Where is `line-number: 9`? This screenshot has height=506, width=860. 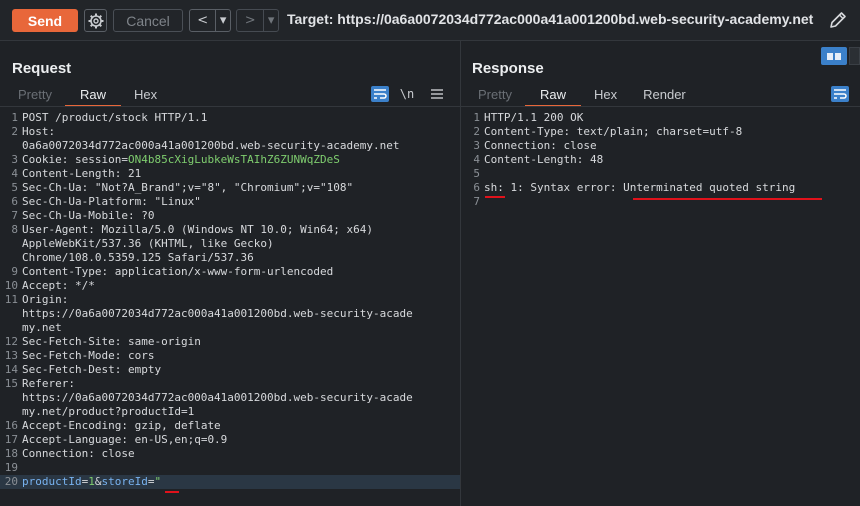 line-number: 9 is located at coordinates (14, 271).